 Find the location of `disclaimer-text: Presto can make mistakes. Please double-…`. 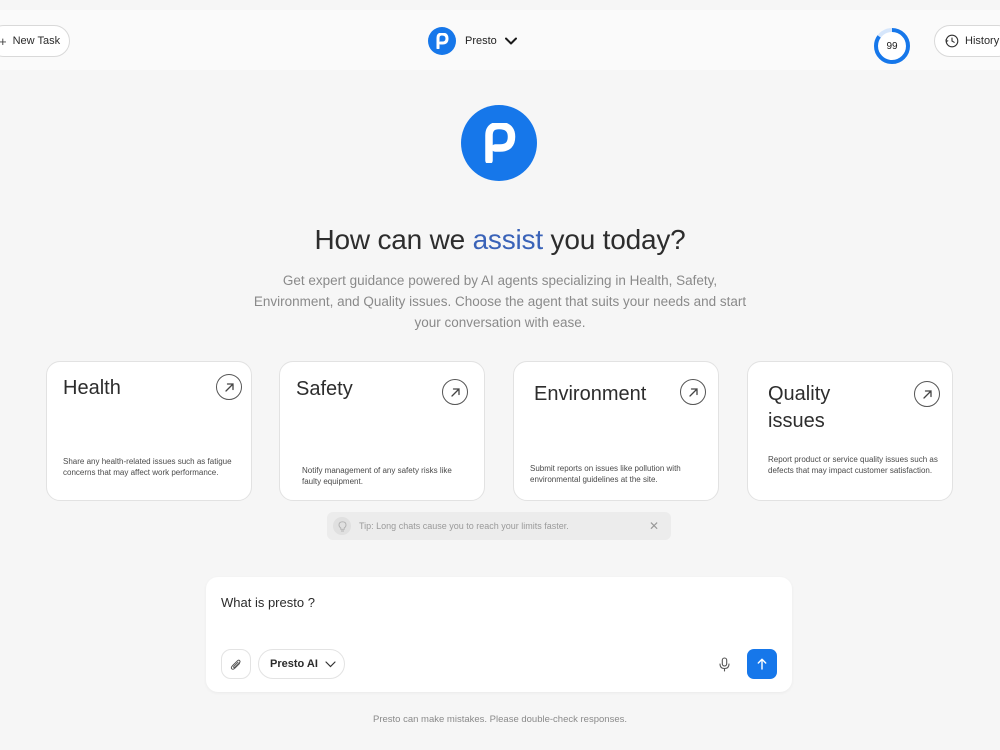

disclaimer-text: Presto can make mistakes. Please double-… is located at coordinates (500, 719).